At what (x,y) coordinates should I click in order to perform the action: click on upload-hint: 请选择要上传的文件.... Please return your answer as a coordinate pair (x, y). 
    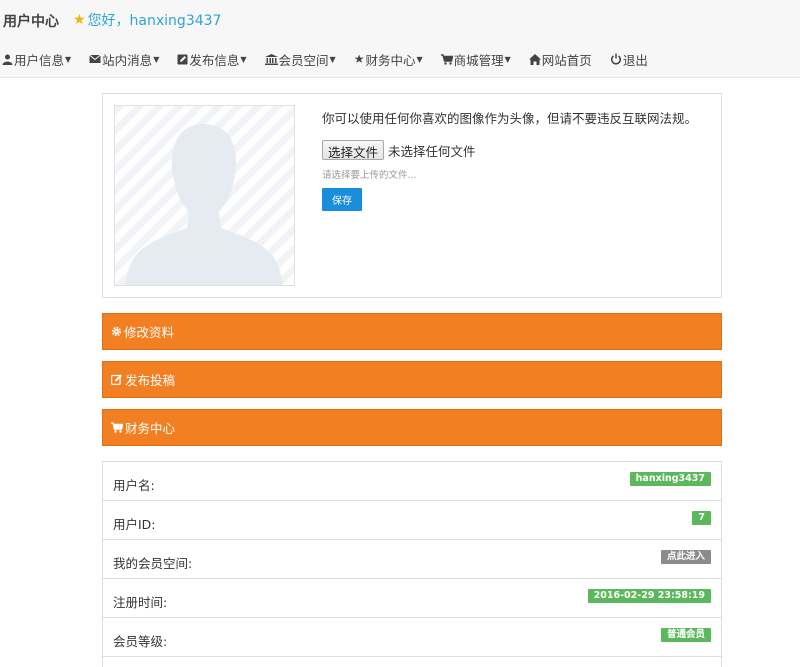
    Looking at the image, I should click on (369, 175).